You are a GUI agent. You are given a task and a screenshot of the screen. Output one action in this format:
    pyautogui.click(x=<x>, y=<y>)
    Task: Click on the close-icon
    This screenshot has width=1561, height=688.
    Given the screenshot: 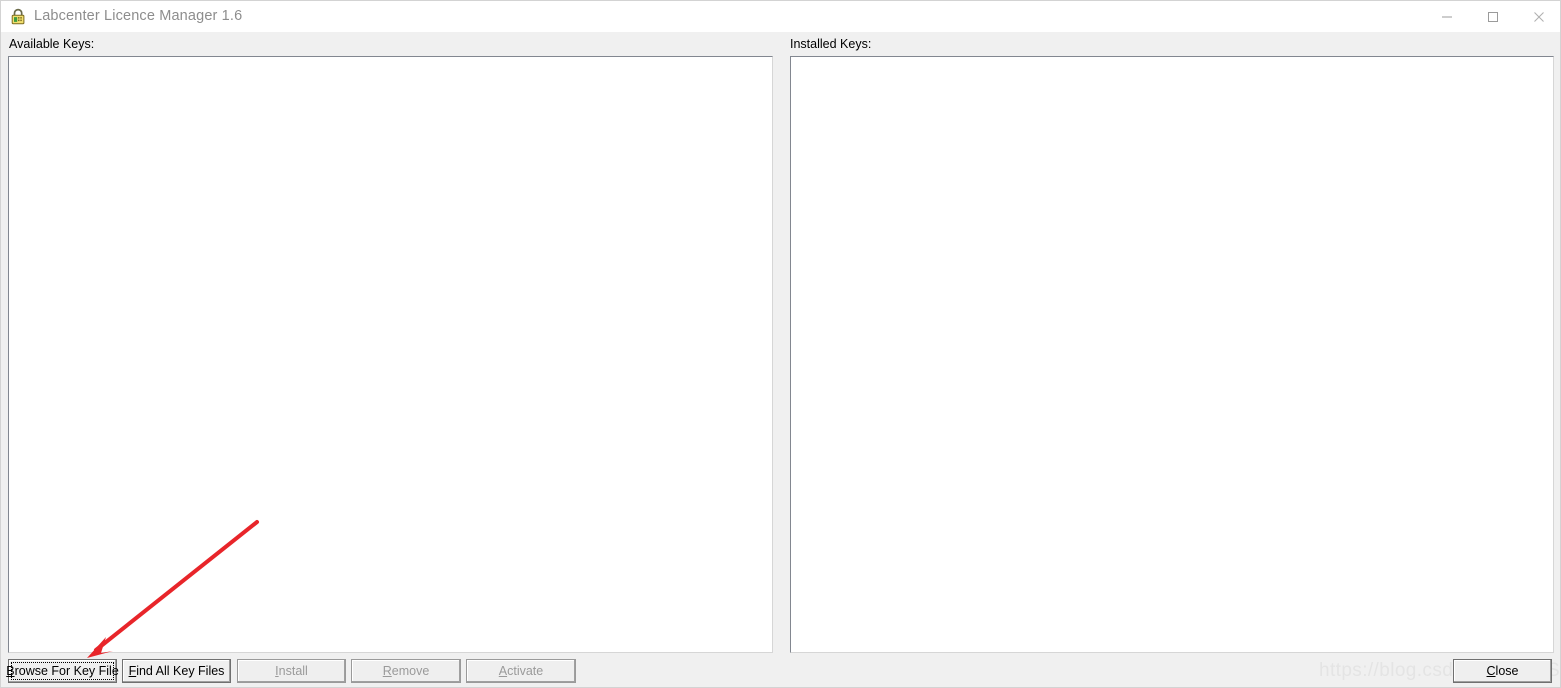 What is the action you would take?
    pyautogui.click(x=1539, y=17)
    